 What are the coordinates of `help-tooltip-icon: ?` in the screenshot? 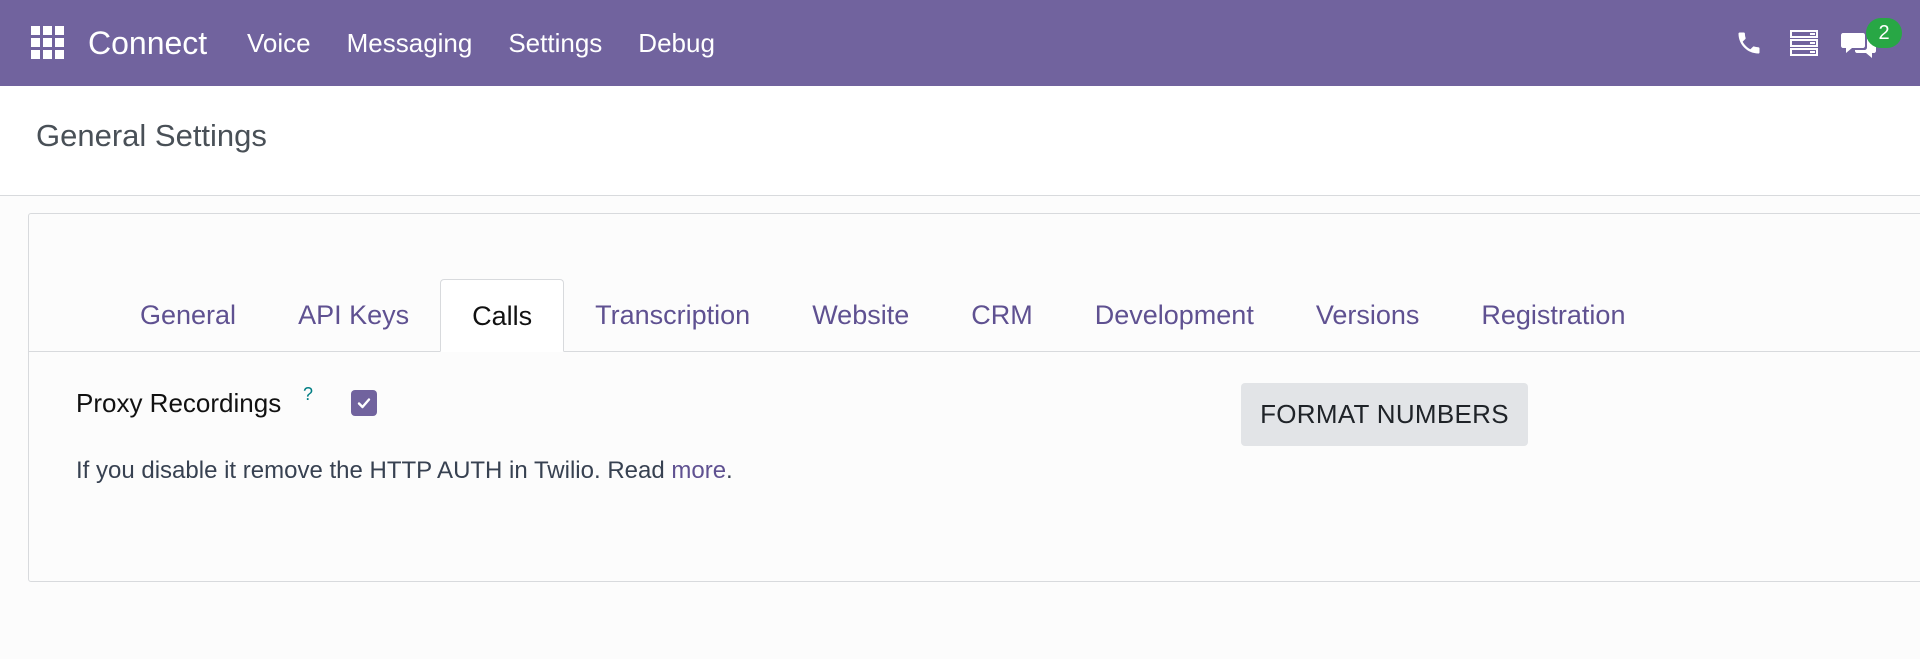 It's located at (308, 394).